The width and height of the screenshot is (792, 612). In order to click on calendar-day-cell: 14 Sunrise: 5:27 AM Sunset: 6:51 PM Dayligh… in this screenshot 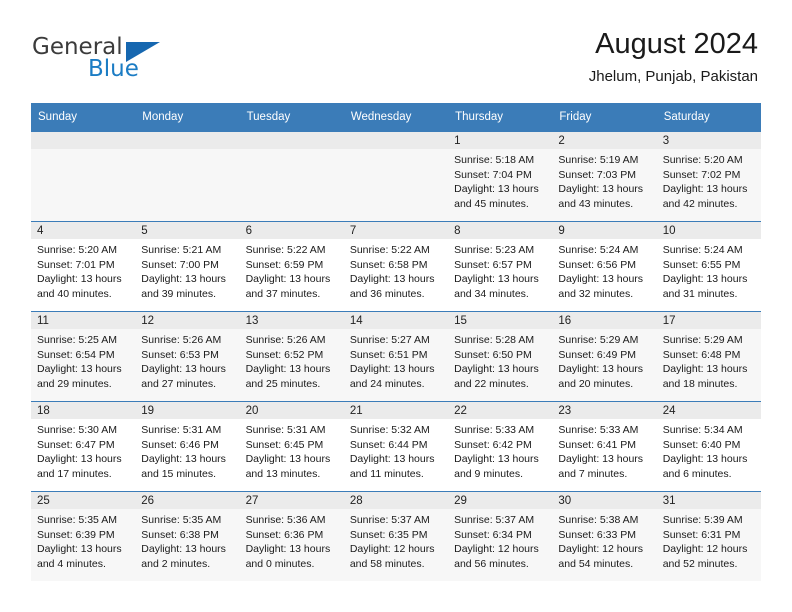, I will do `click(396, 356)`.